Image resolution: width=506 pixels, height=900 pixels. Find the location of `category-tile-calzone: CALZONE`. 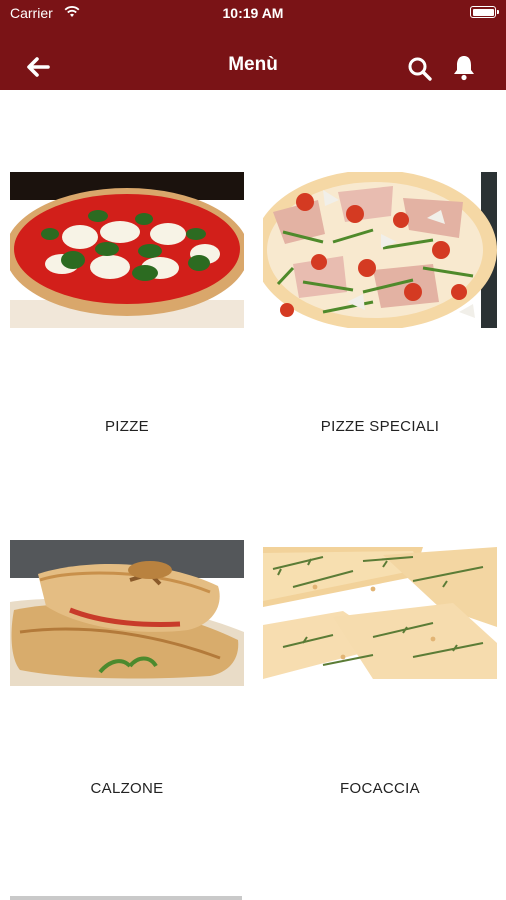

category-tile-calzone: CALZONE is located at coordinates (127, 675).